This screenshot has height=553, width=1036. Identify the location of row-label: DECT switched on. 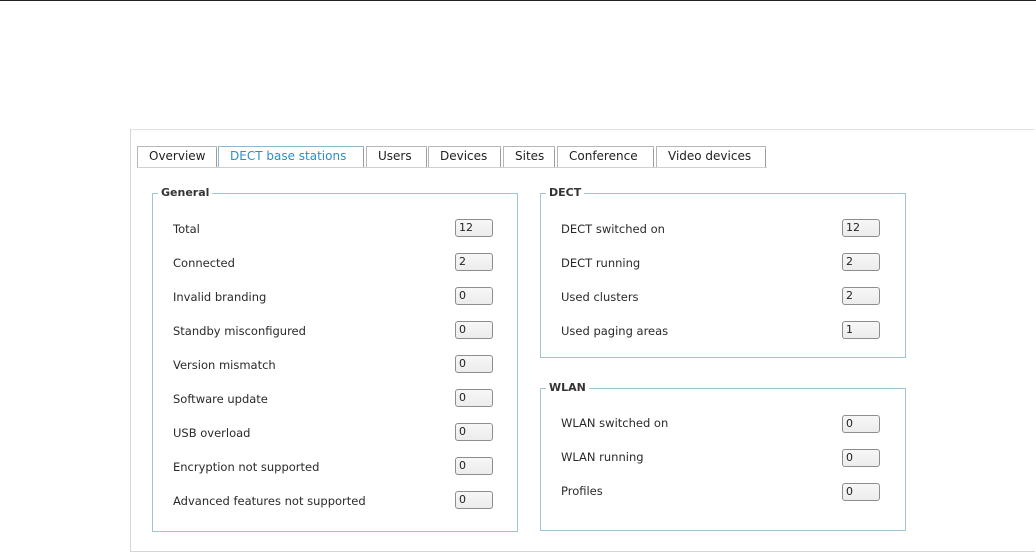
(613, 229).